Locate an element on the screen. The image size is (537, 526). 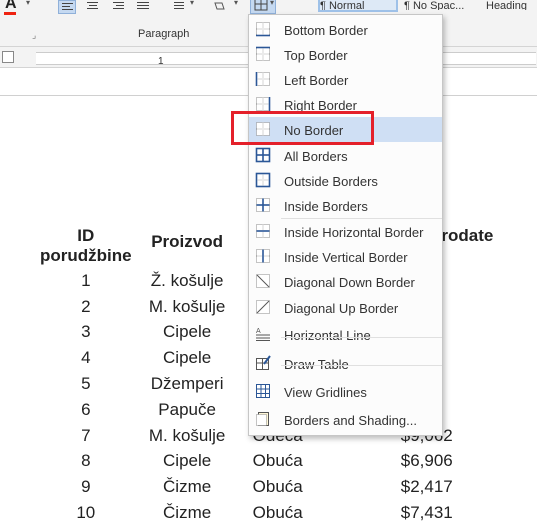
paragraph-group-label: Paragraph is located at coordinates (164, 34).